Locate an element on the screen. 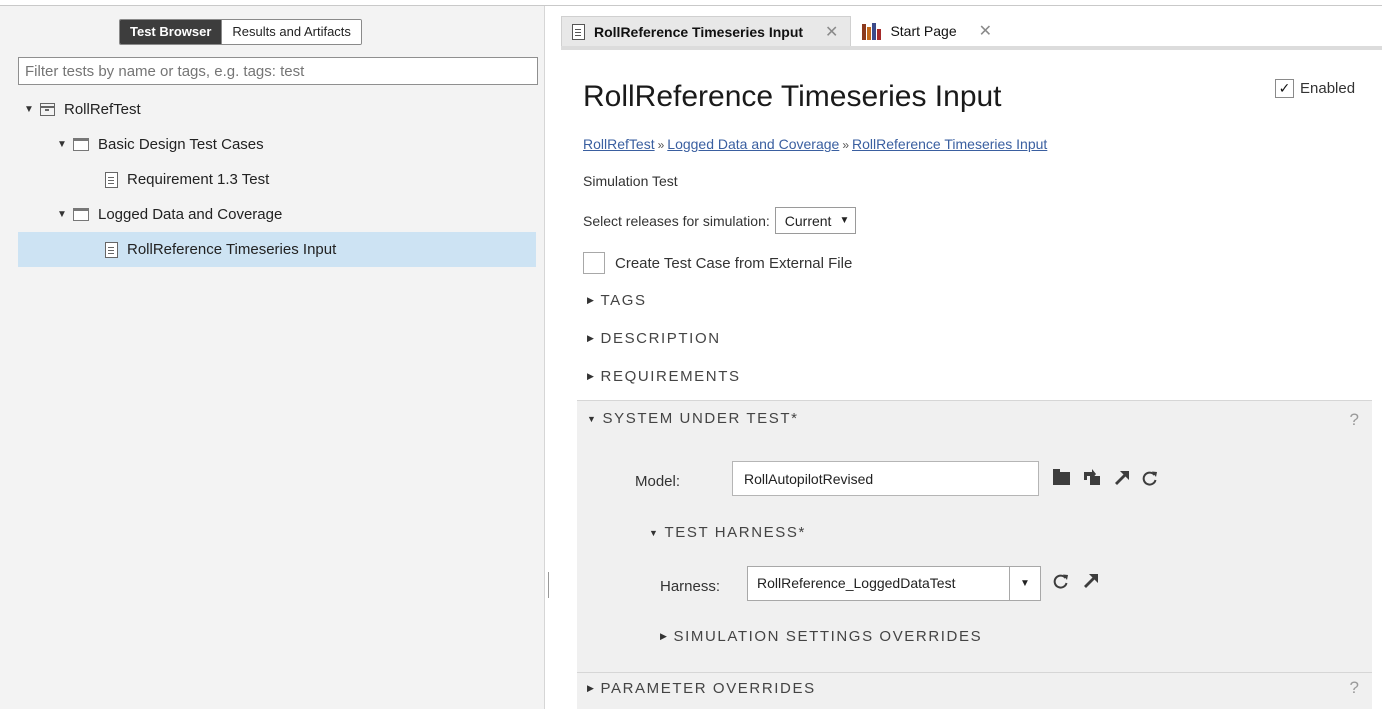 The height and width of the screenshot is (709, 1382). harness-dropdown: RollReference_LoggedDataTest ▼ is located at coordinates (894, 583).